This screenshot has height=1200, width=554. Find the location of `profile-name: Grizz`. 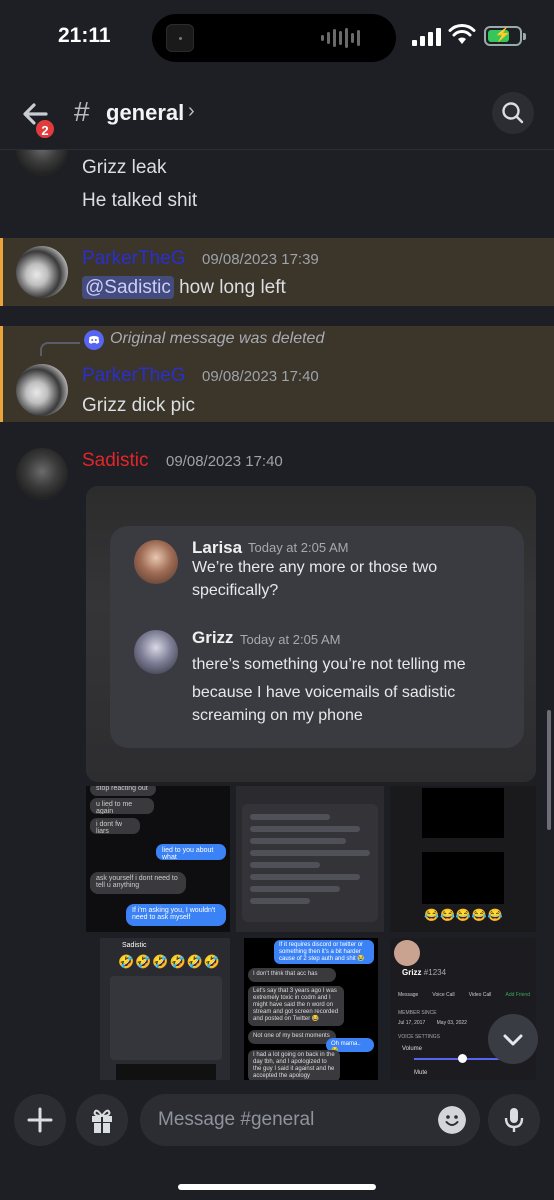

profile-name: Grizz is located at coordinates (412, 972).